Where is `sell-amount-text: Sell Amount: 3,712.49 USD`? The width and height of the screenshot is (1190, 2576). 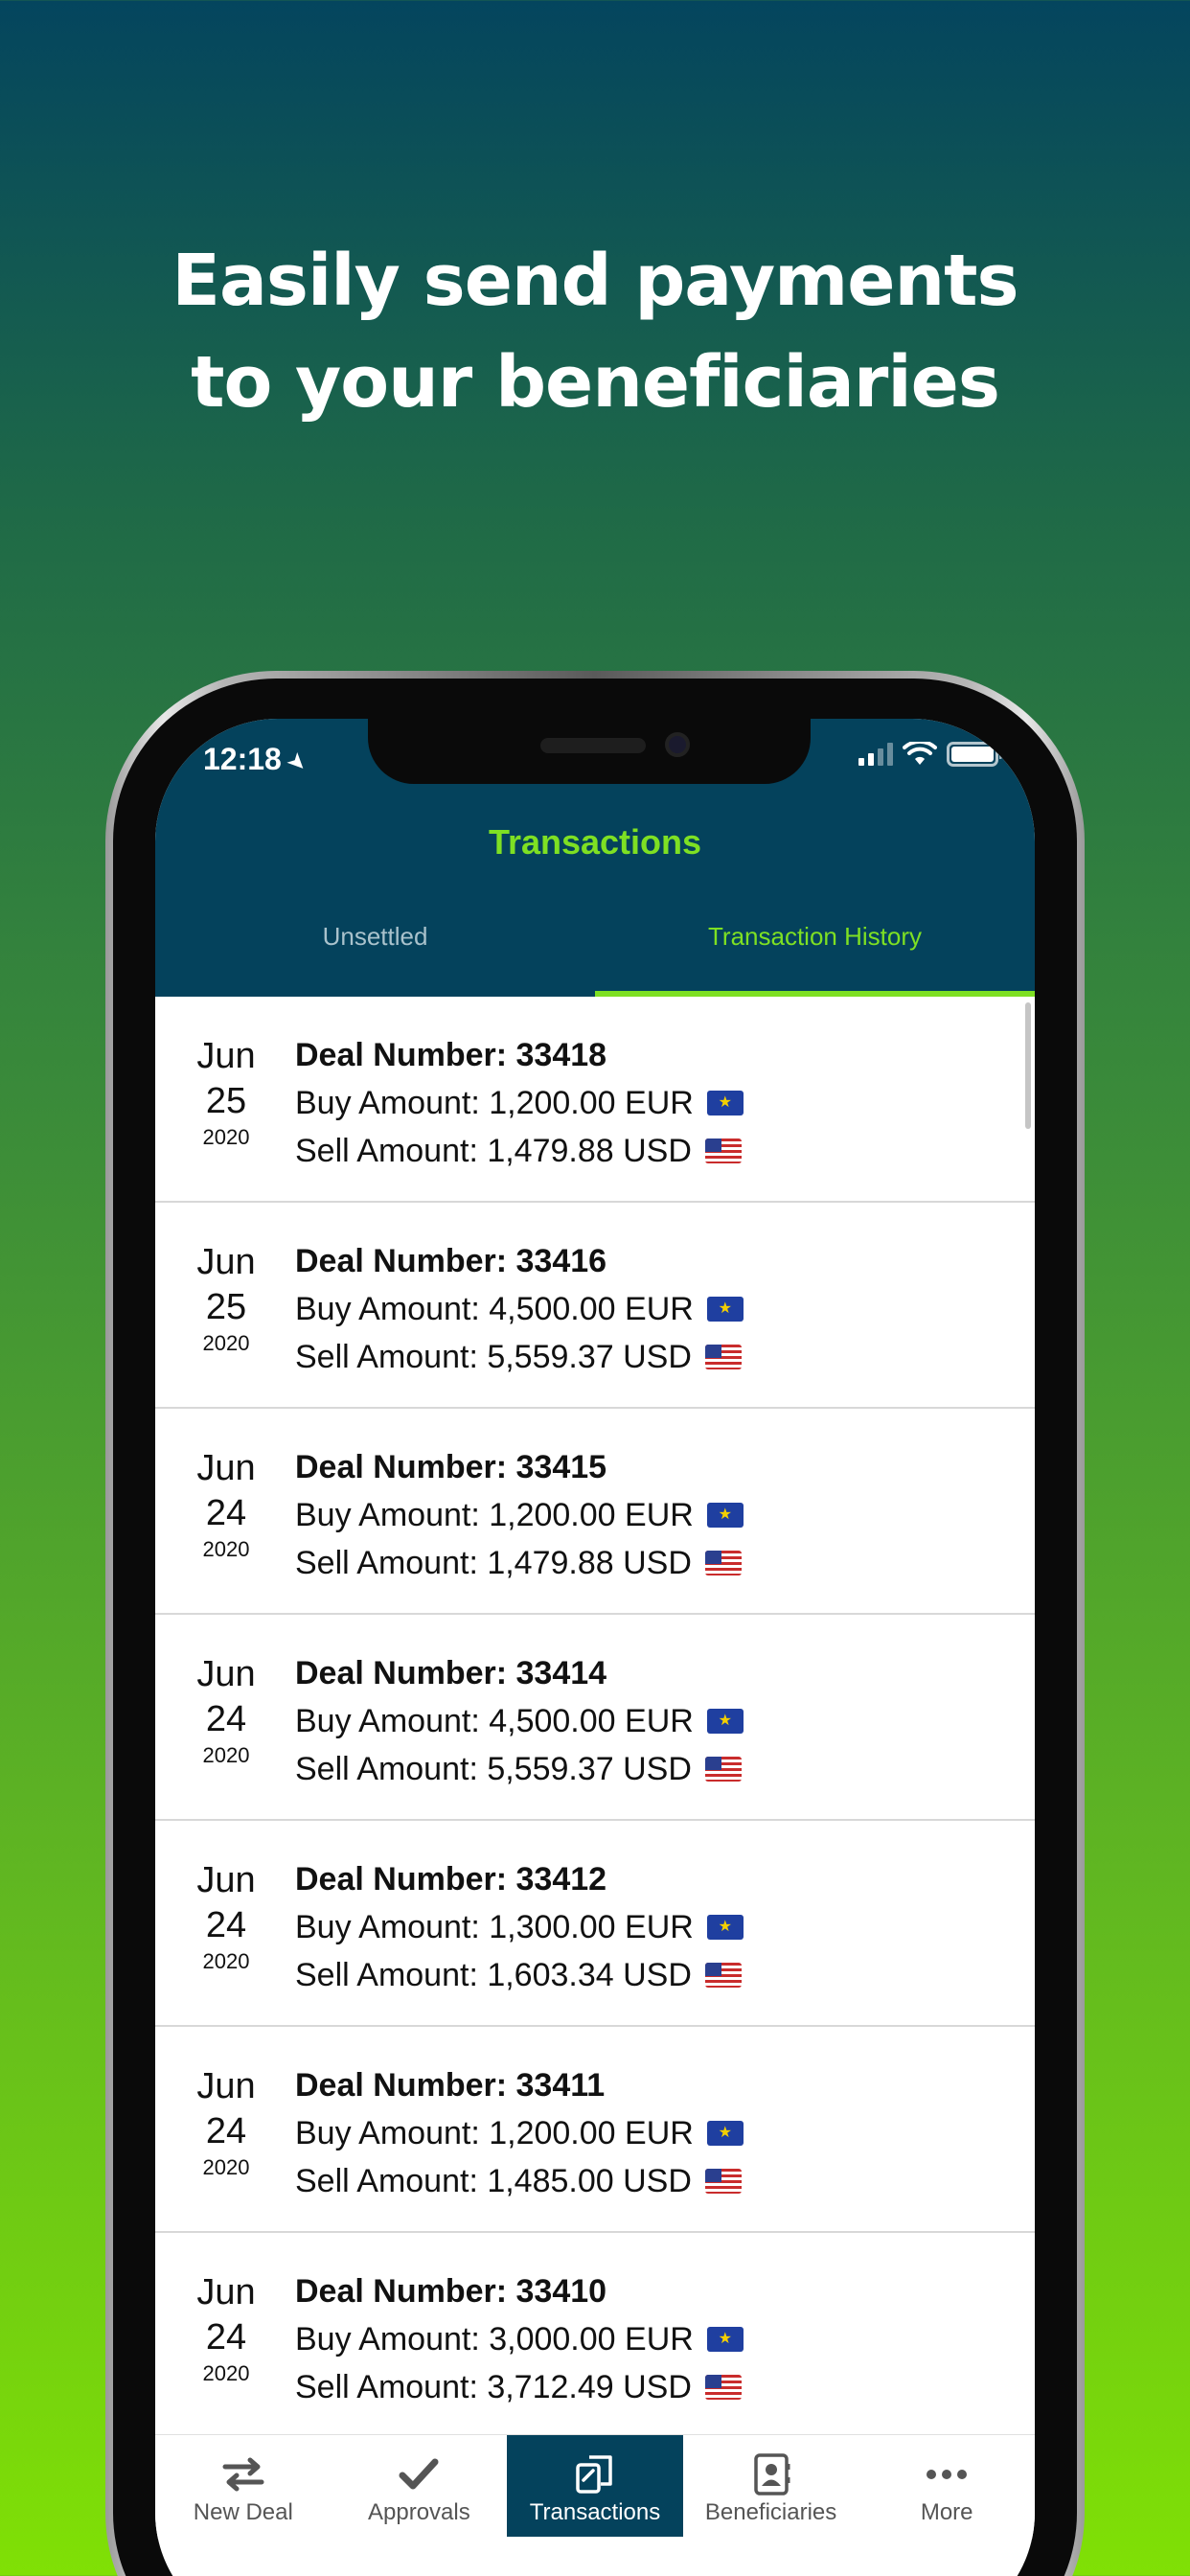 sell-amount-text: Sell Amount: 3,712.49 USD is located at coordinates (494, 2387).